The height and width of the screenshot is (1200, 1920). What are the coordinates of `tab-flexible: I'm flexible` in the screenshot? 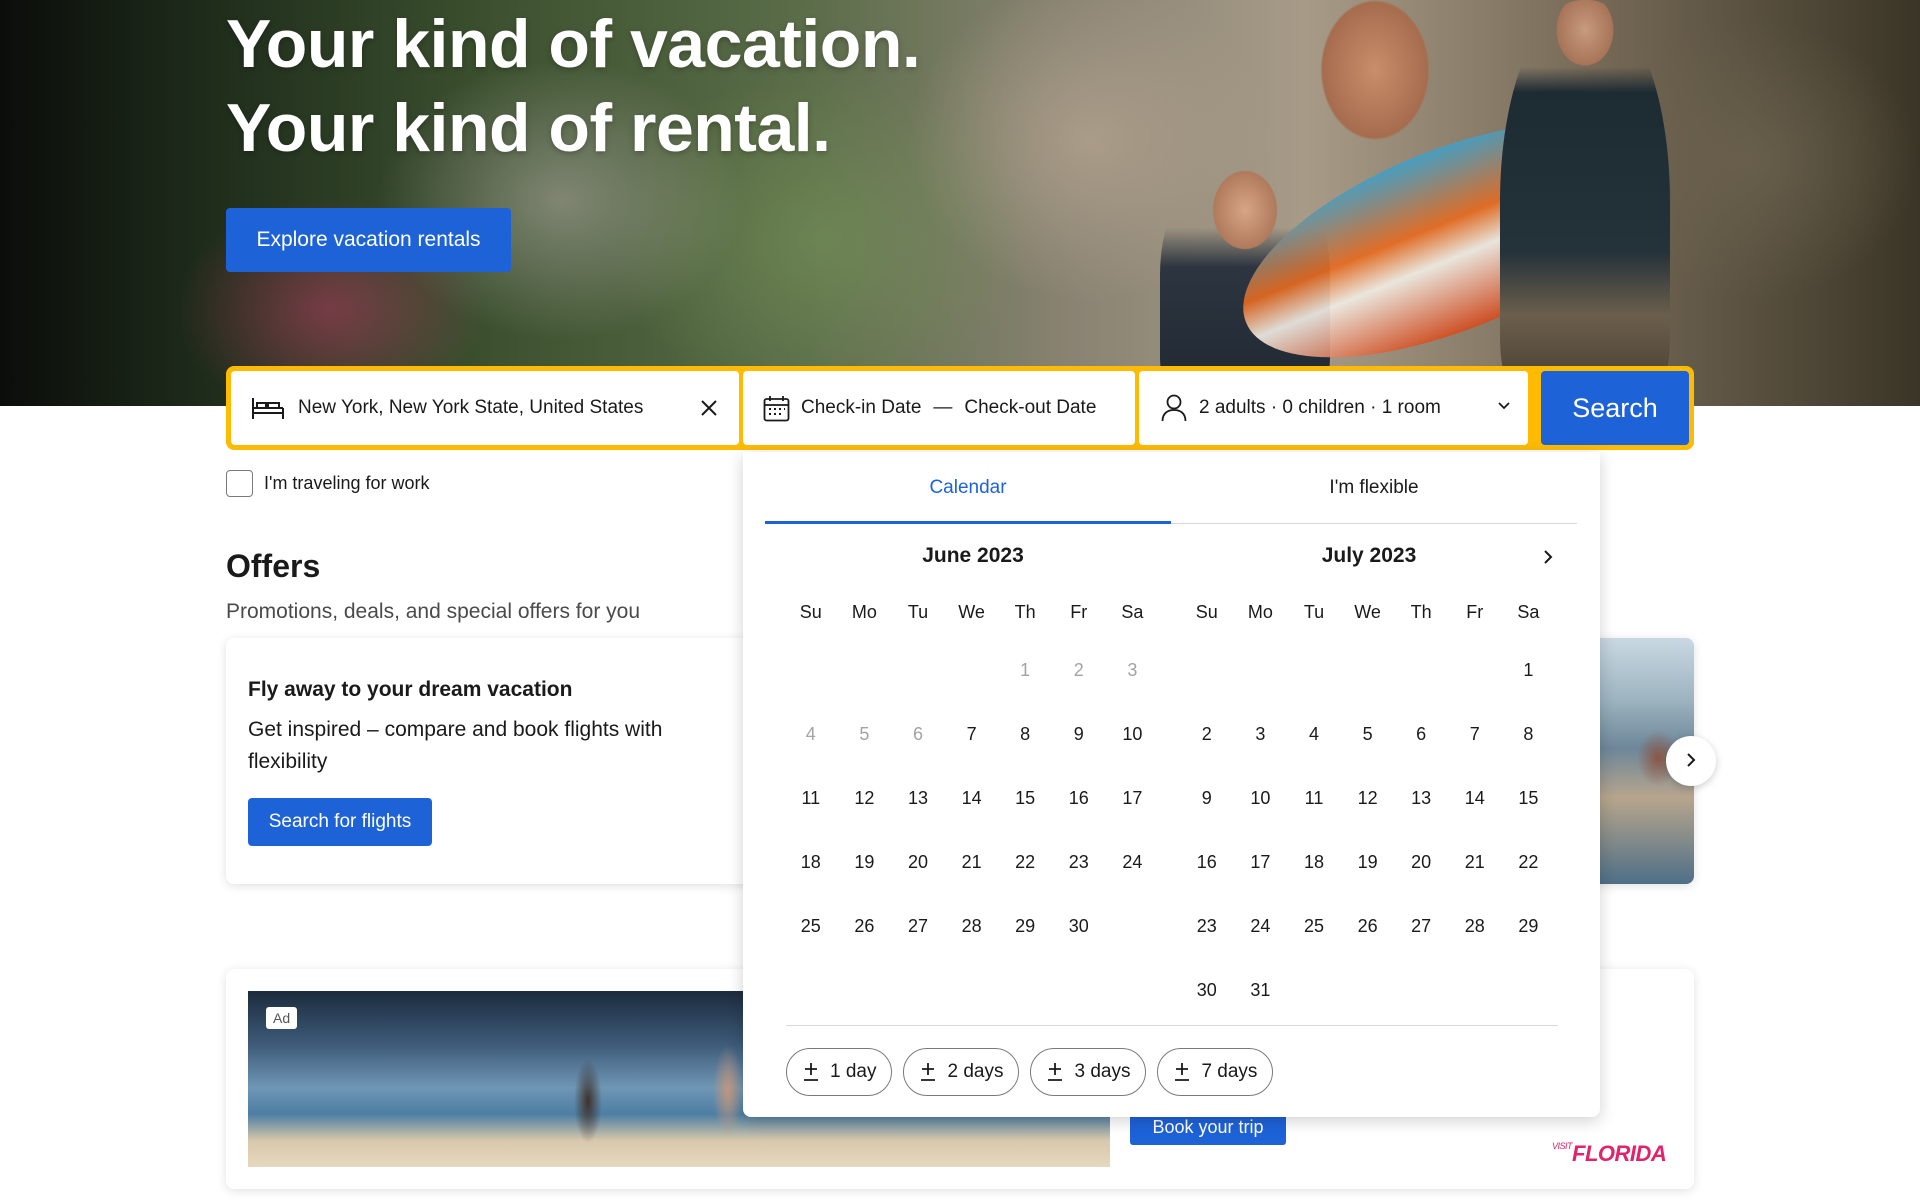 It's located at (1374, 488).